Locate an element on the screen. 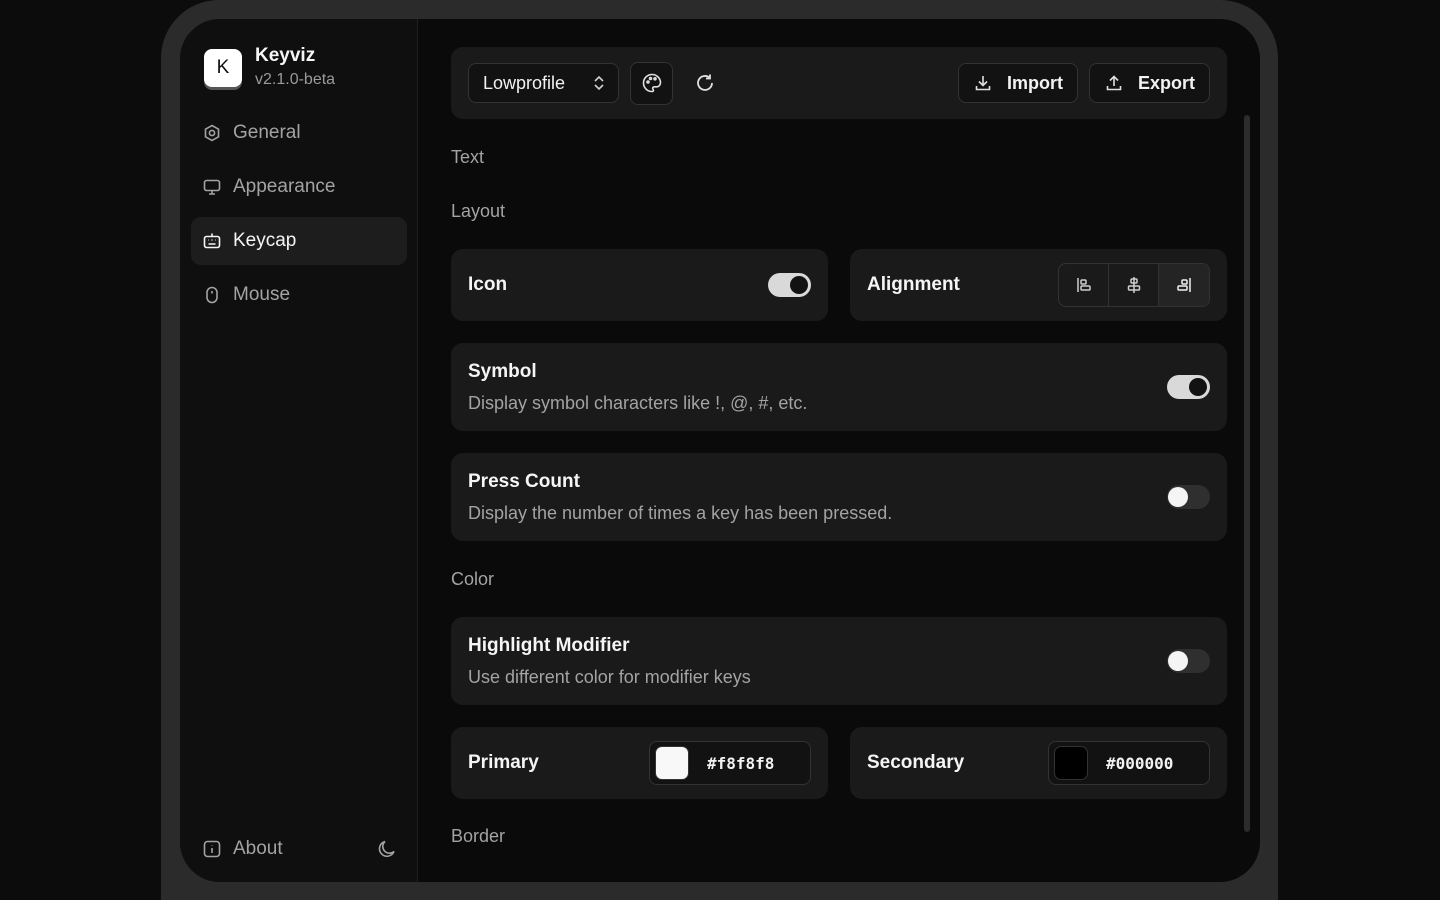  about-label: About is located at coordinates (258, 848).